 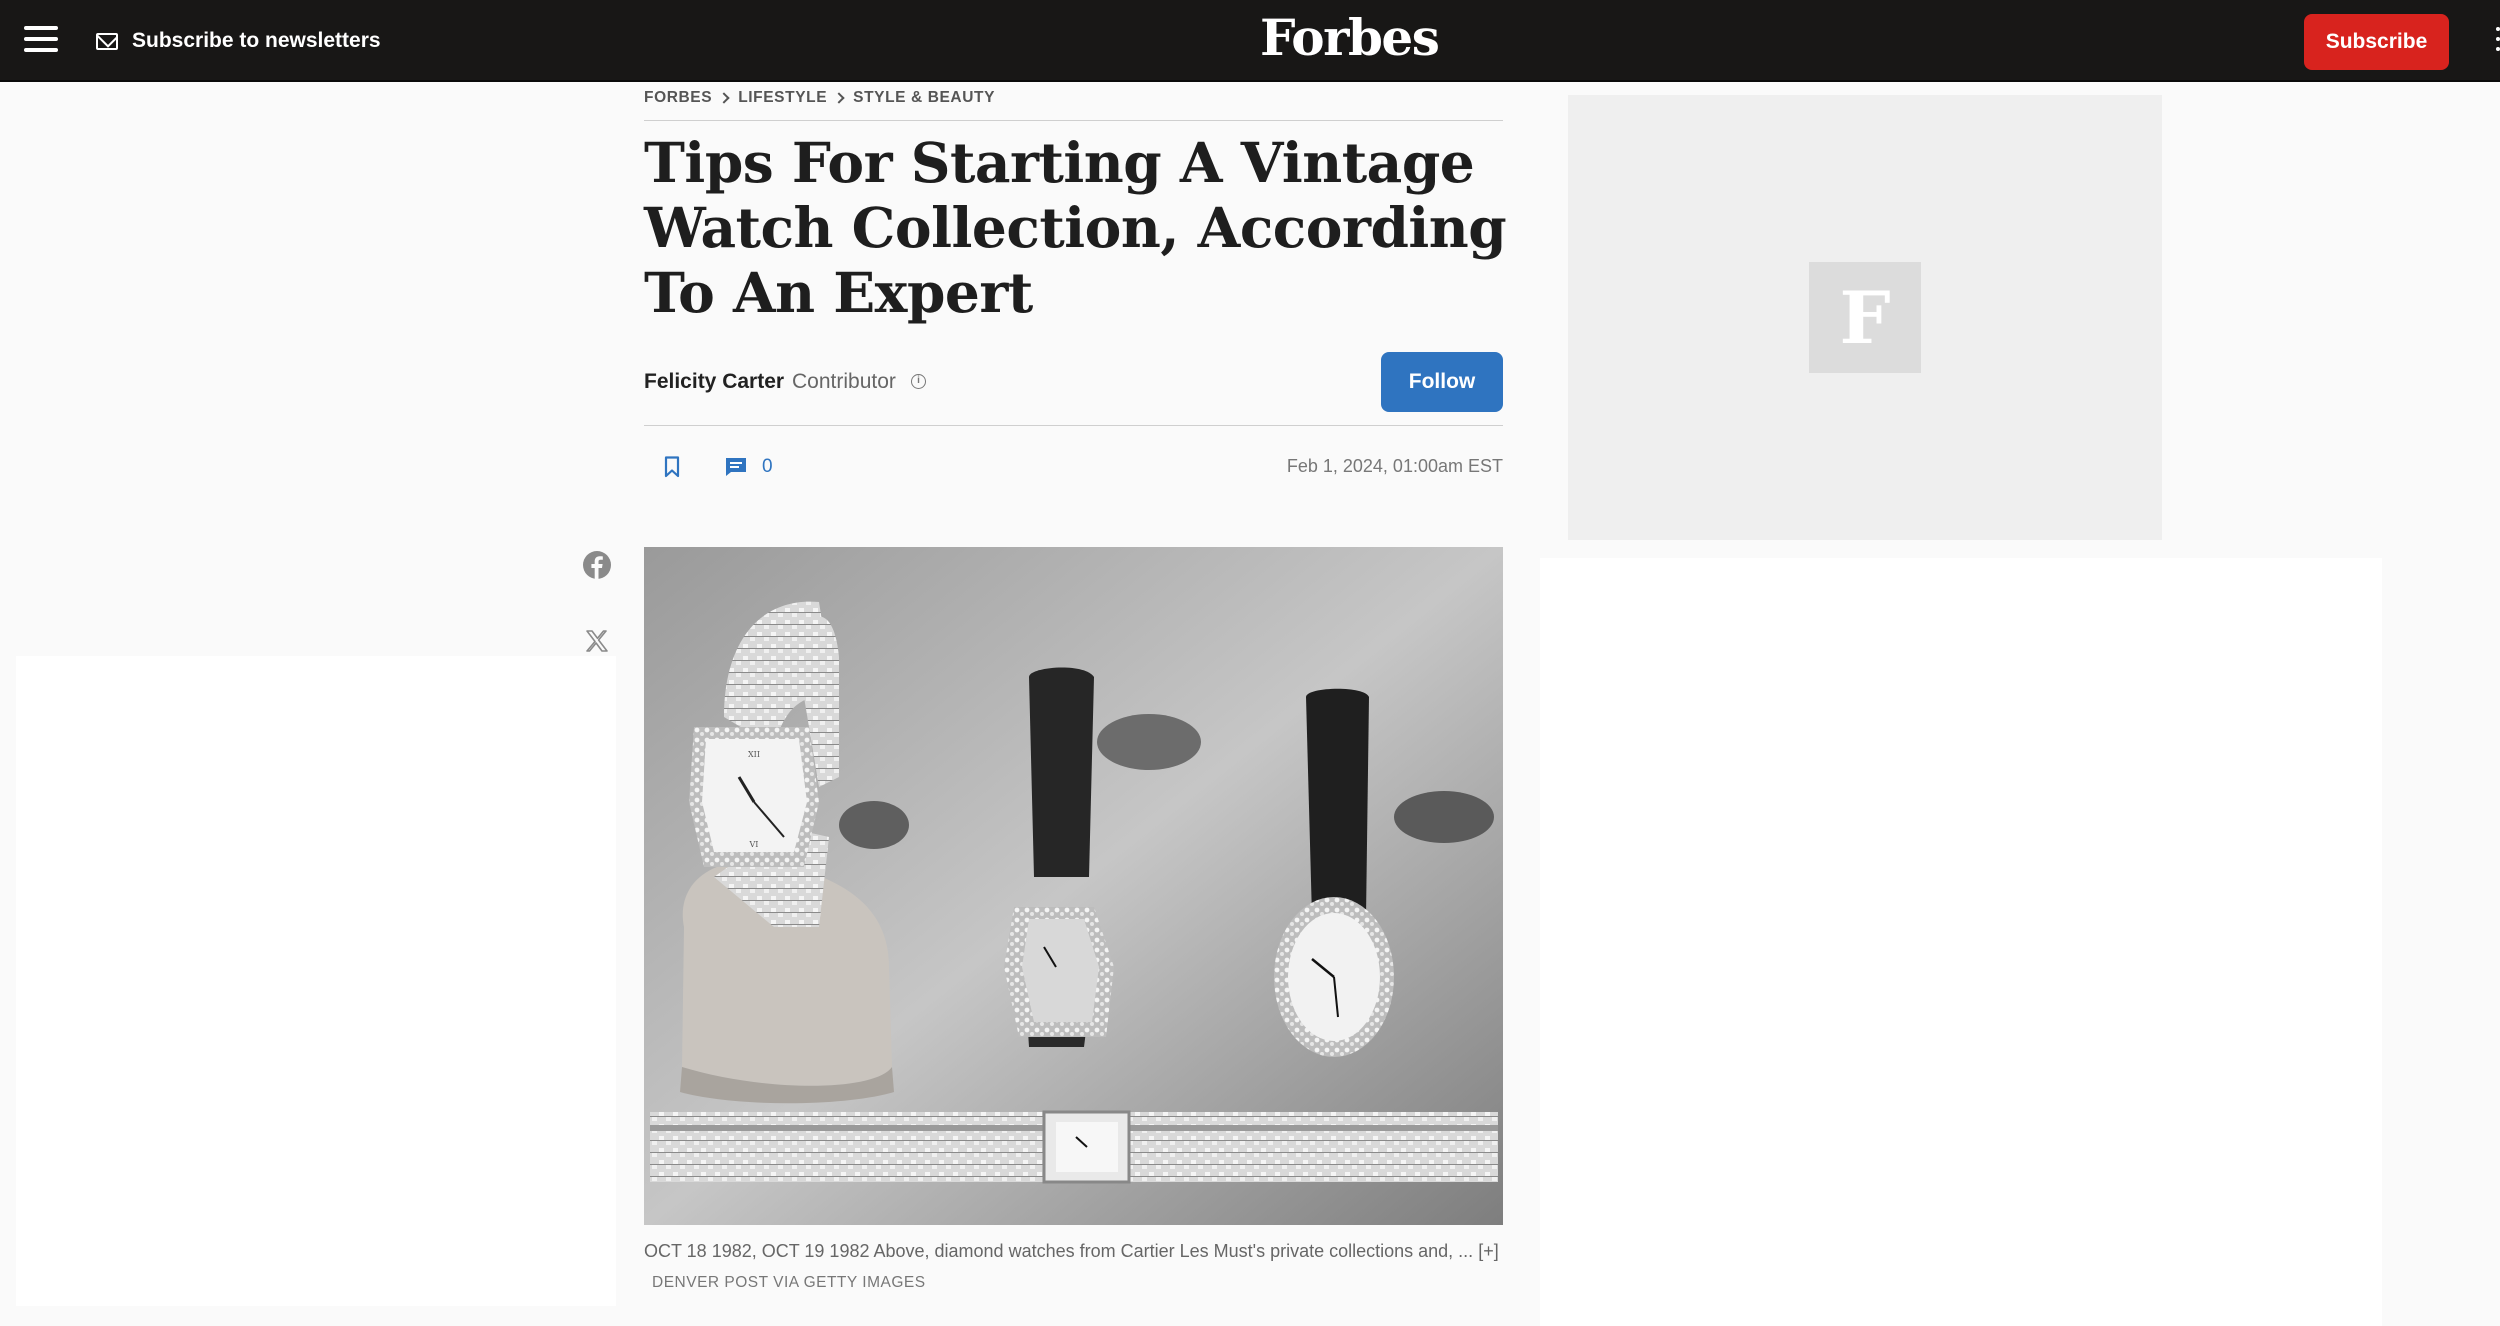 I want to click on bookmark-icon, so click(x=672, y=467).